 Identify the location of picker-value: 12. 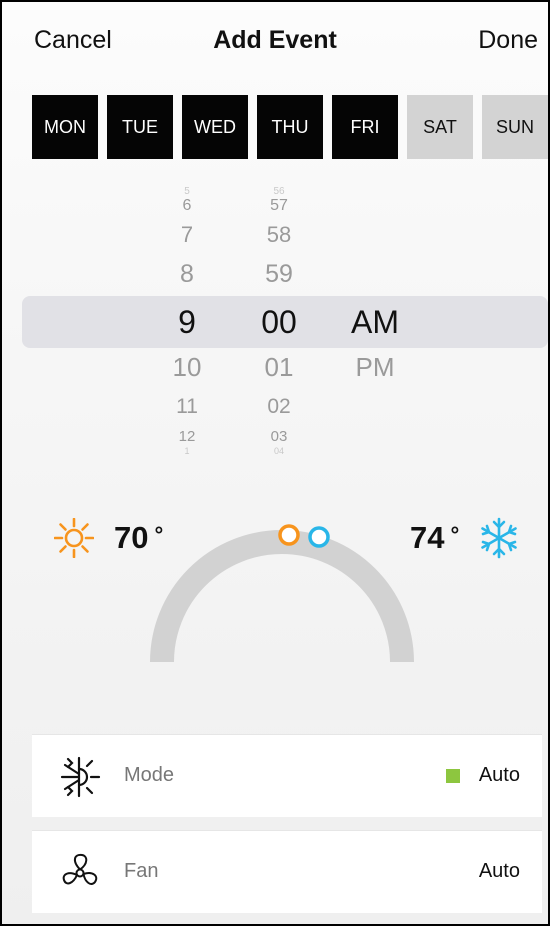
(187, 436).